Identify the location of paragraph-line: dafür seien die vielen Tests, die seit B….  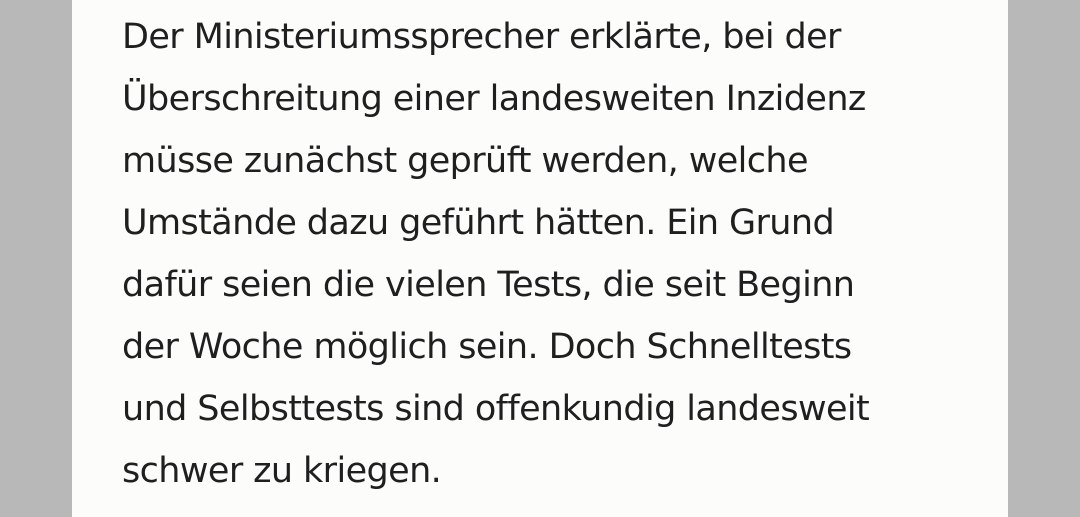
(488, 285).